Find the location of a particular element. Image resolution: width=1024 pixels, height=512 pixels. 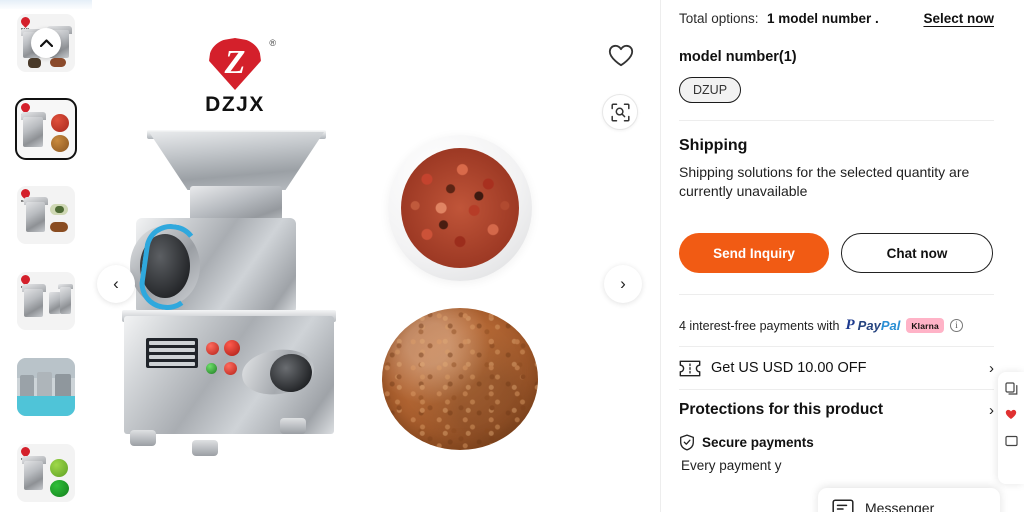

shield-check-icon is located at coordinates (687, 442).